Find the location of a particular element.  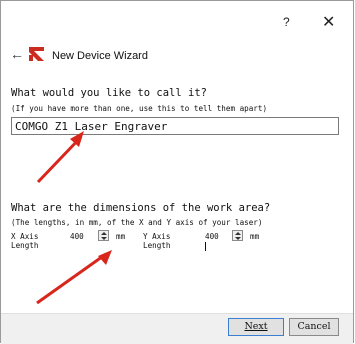

cancel-button: Cancel is located at coordinates (314, 327).